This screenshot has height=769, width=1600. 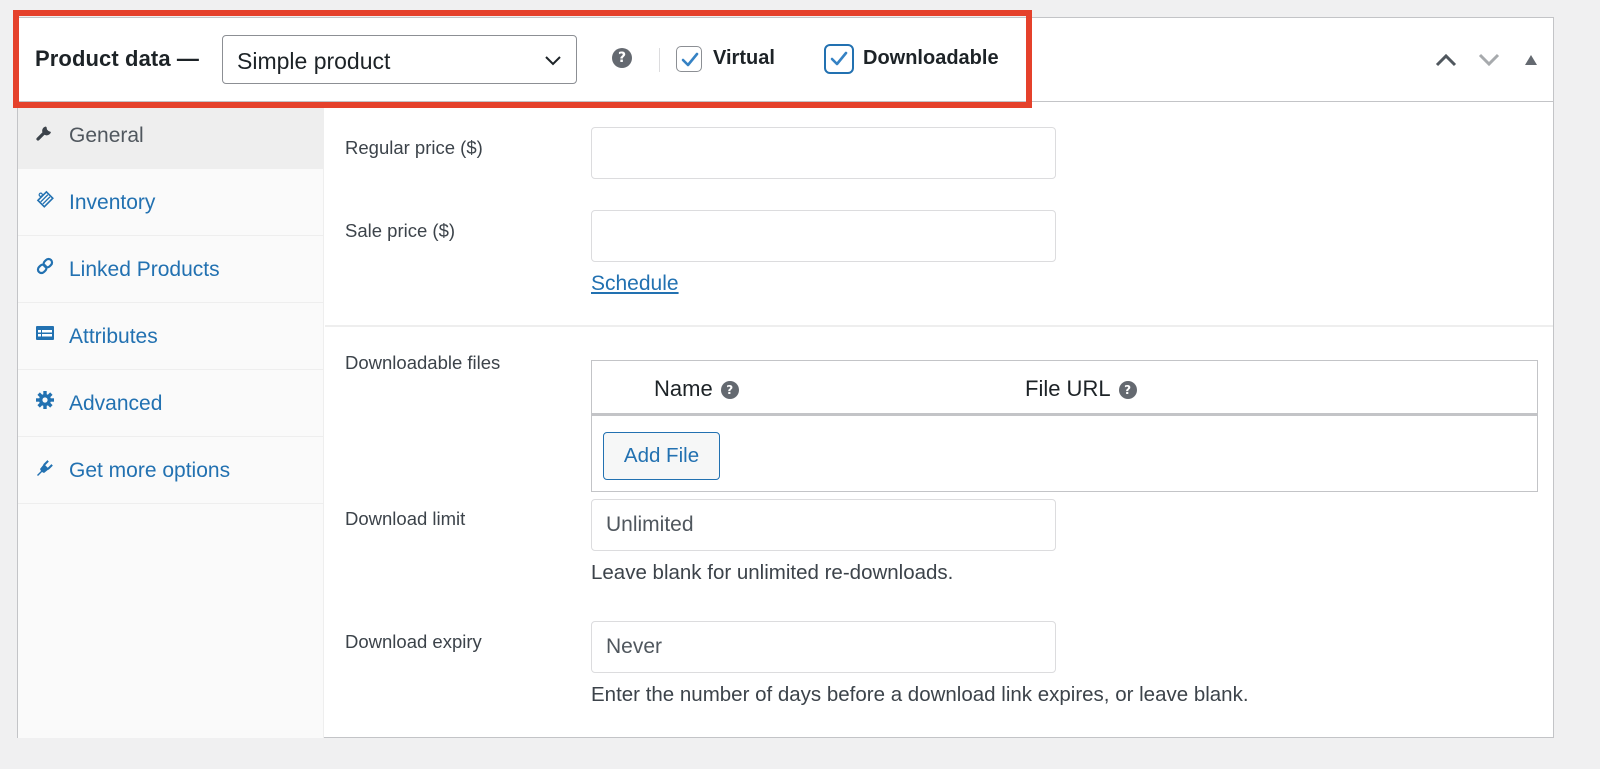 What do you see at coordinates (113, 336) in the screenshot?
I see `tab-label: Attributes` at bounding box center [113, 336].